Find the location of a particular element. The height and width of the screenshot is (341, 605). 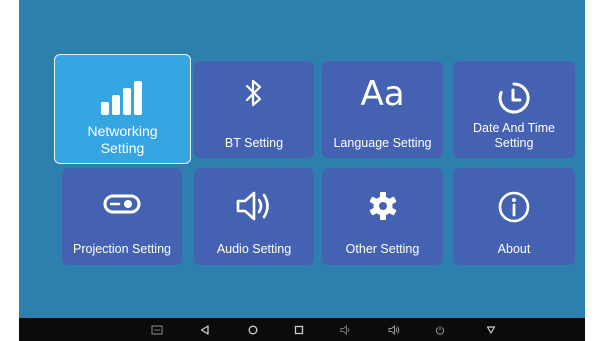

volume-down-icon is located at coordinates (346, 329).